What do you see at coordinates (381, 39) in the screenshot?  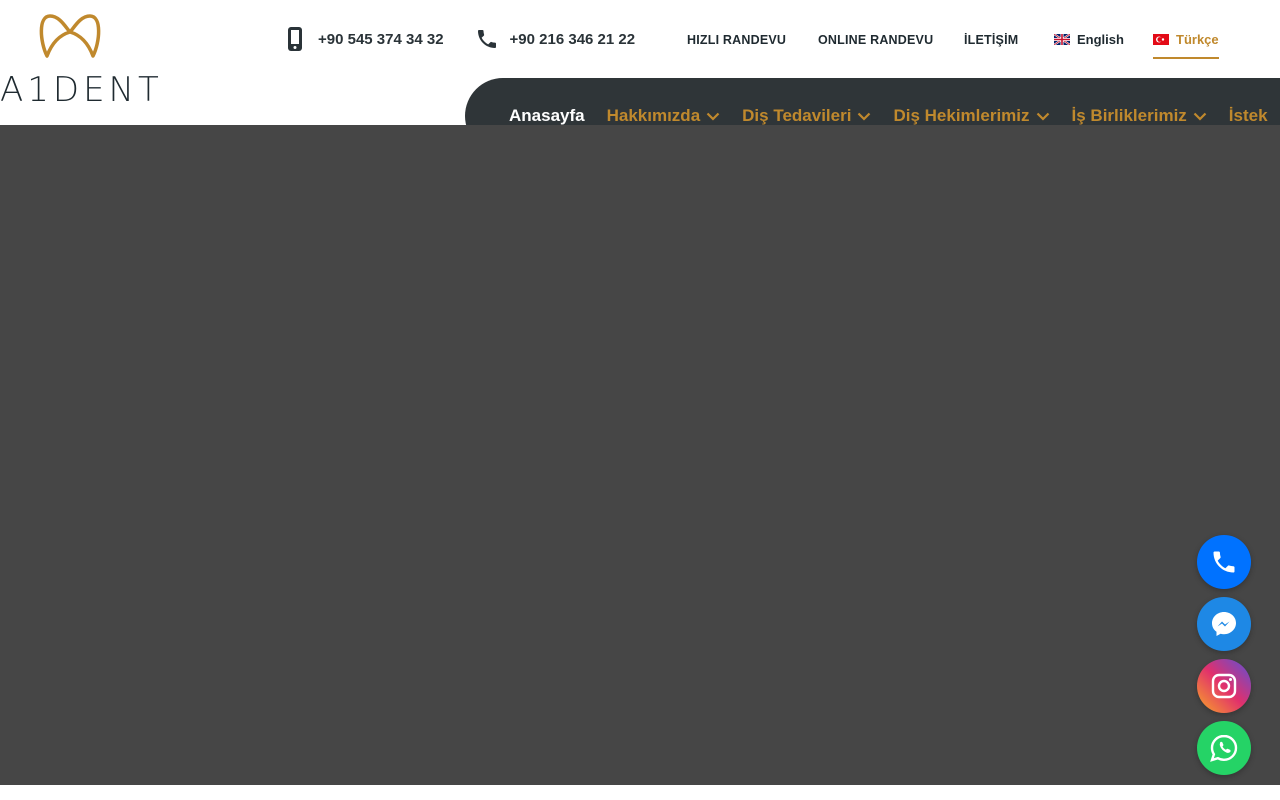 I see `mobile-phone-number: +90 545 374 34 32` at bounding box center [381, 39].